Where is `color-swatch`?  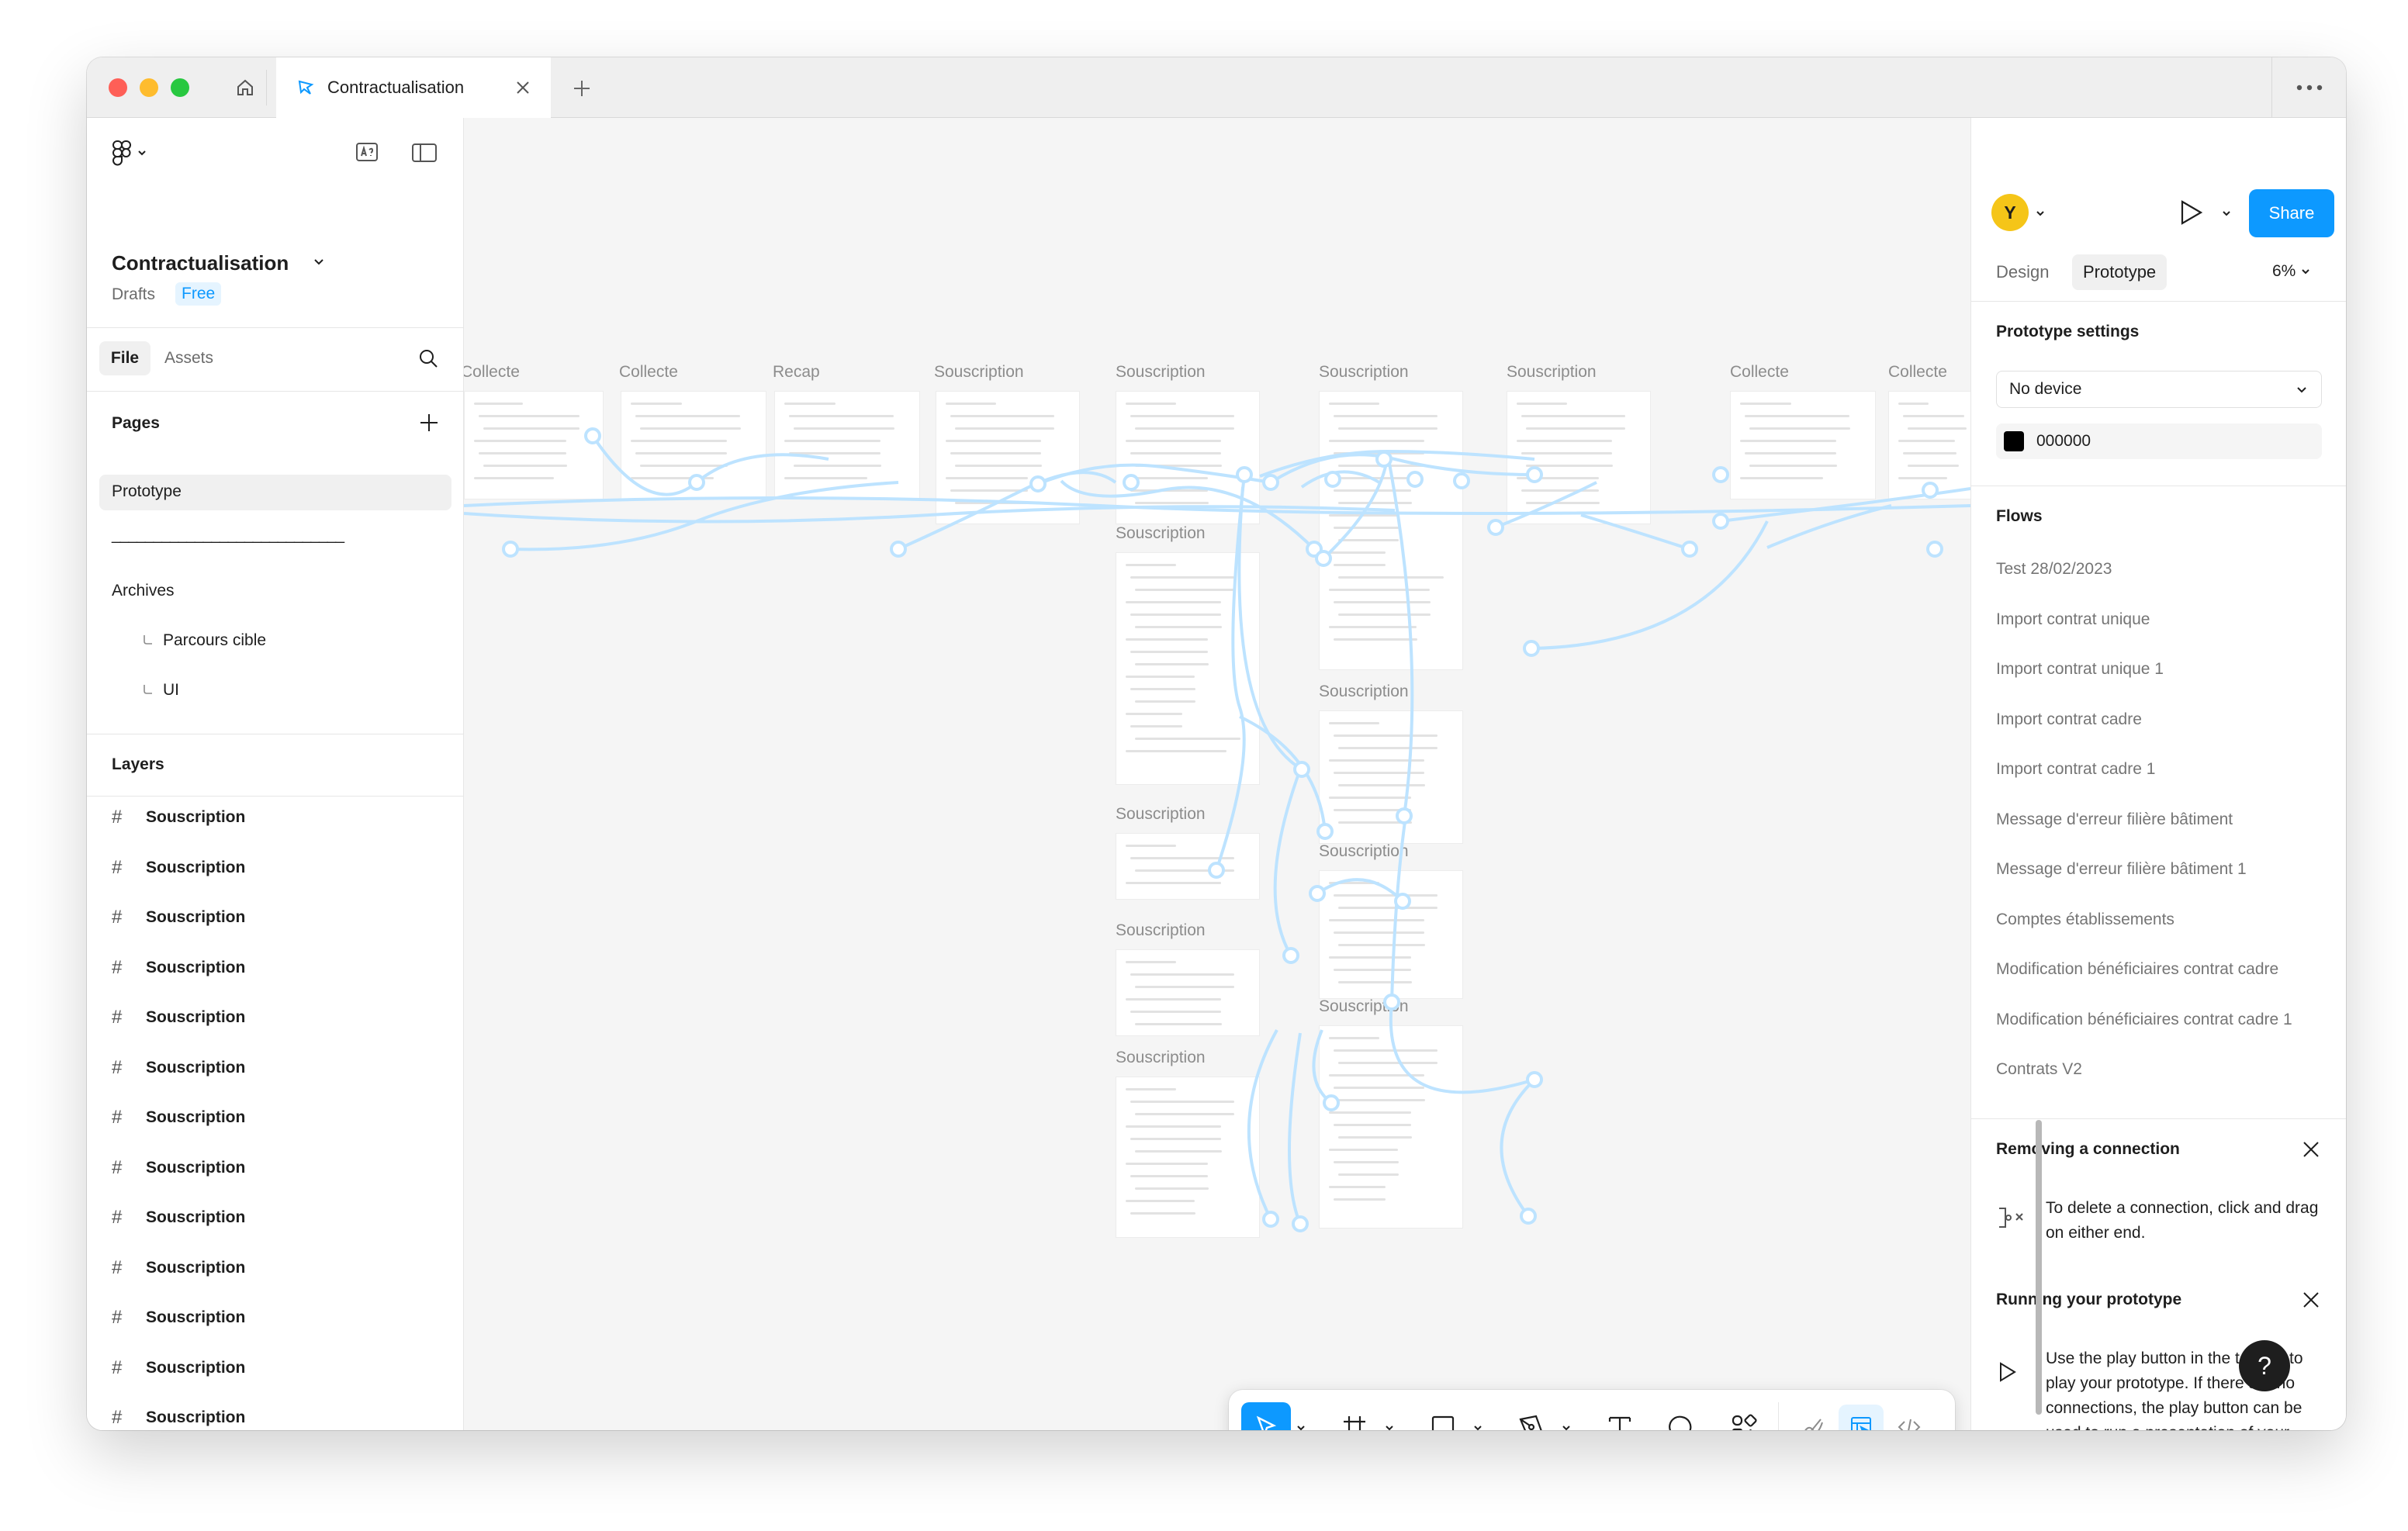
color-swatch is located at coordinates (2014, 441).